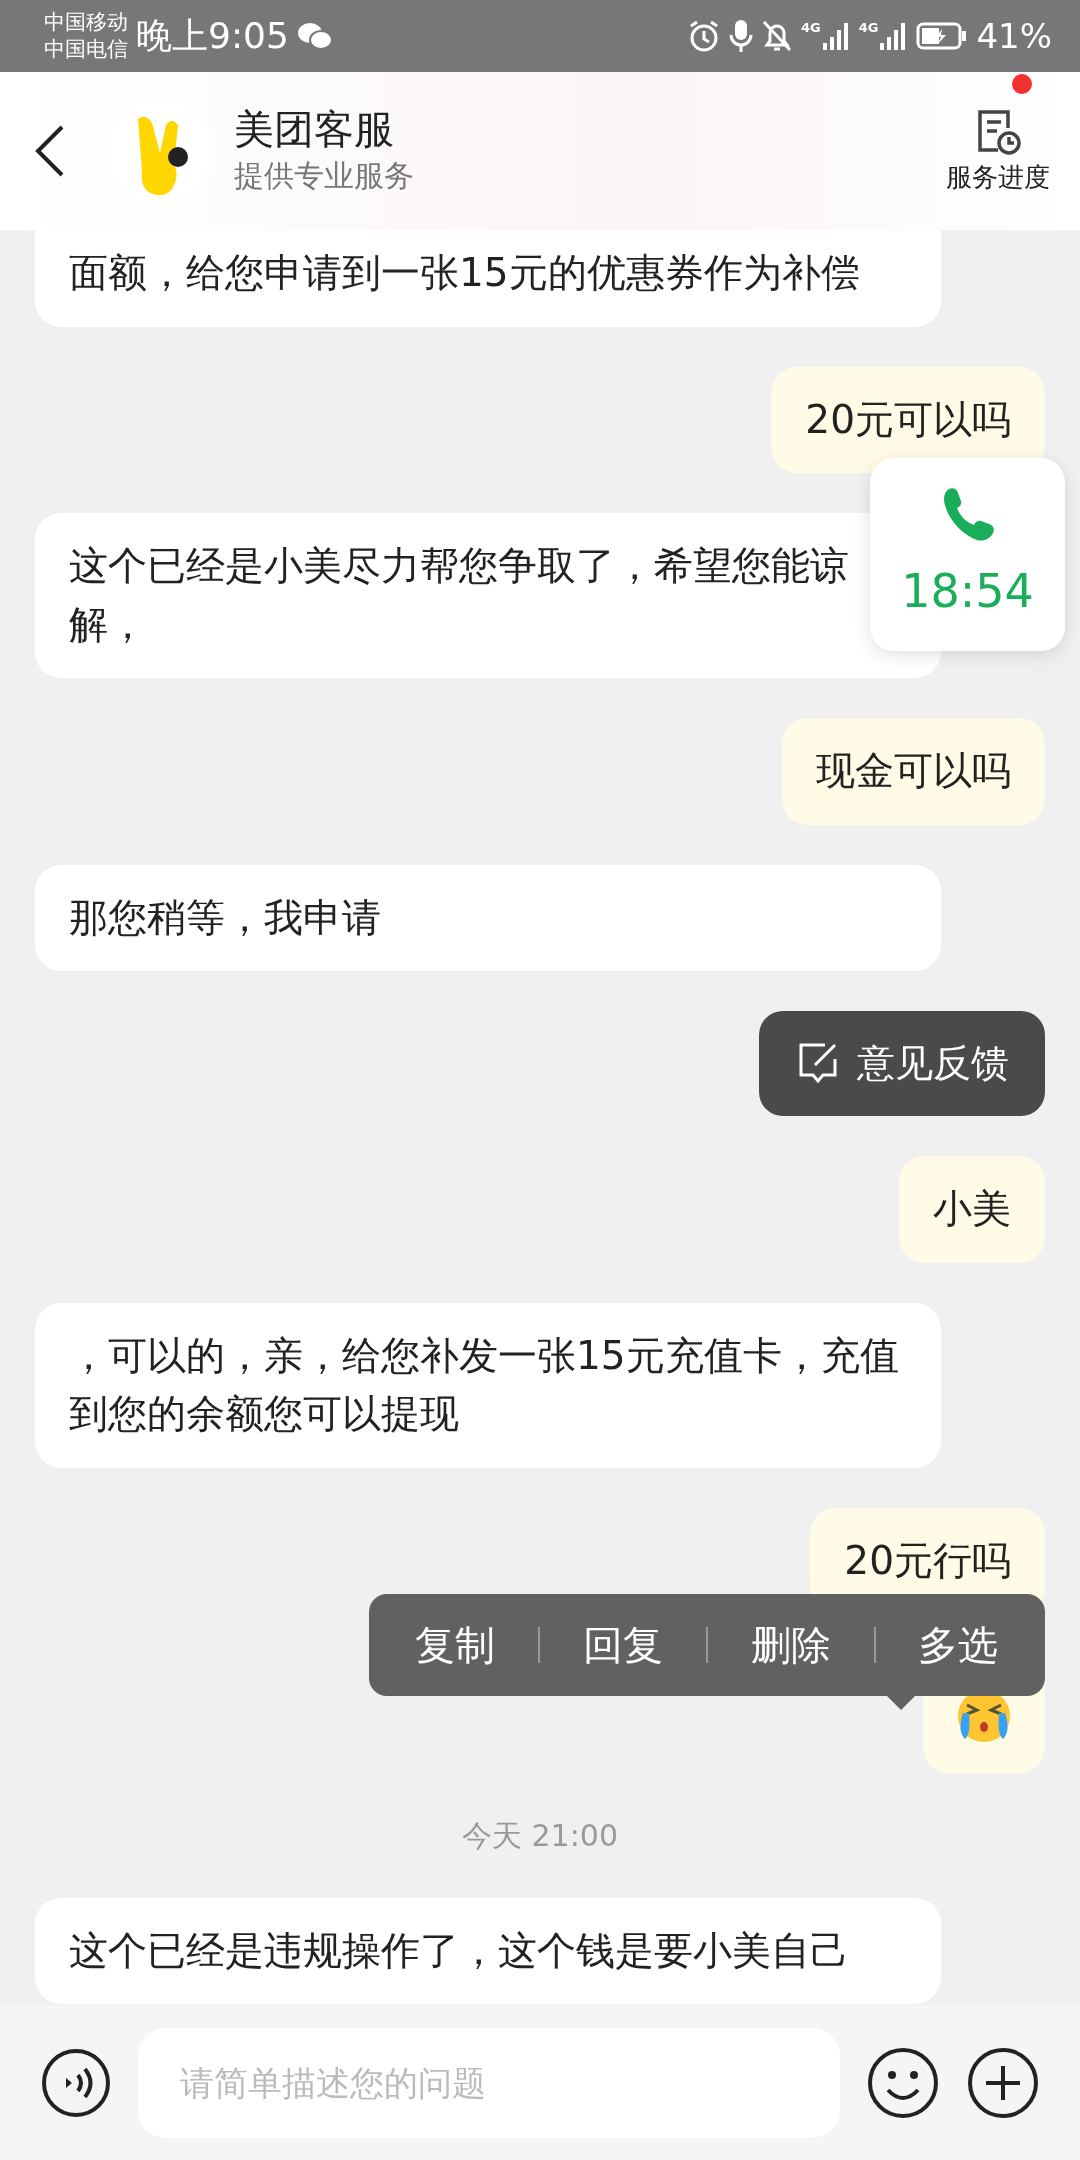 Image resolution: width=1080 pixels, height=2160 pixels. What do you see at coordinates (324, 175) in the screenshot?
I see `chat-subtitle: 提供专业服务` at bounding box center [324, 175].